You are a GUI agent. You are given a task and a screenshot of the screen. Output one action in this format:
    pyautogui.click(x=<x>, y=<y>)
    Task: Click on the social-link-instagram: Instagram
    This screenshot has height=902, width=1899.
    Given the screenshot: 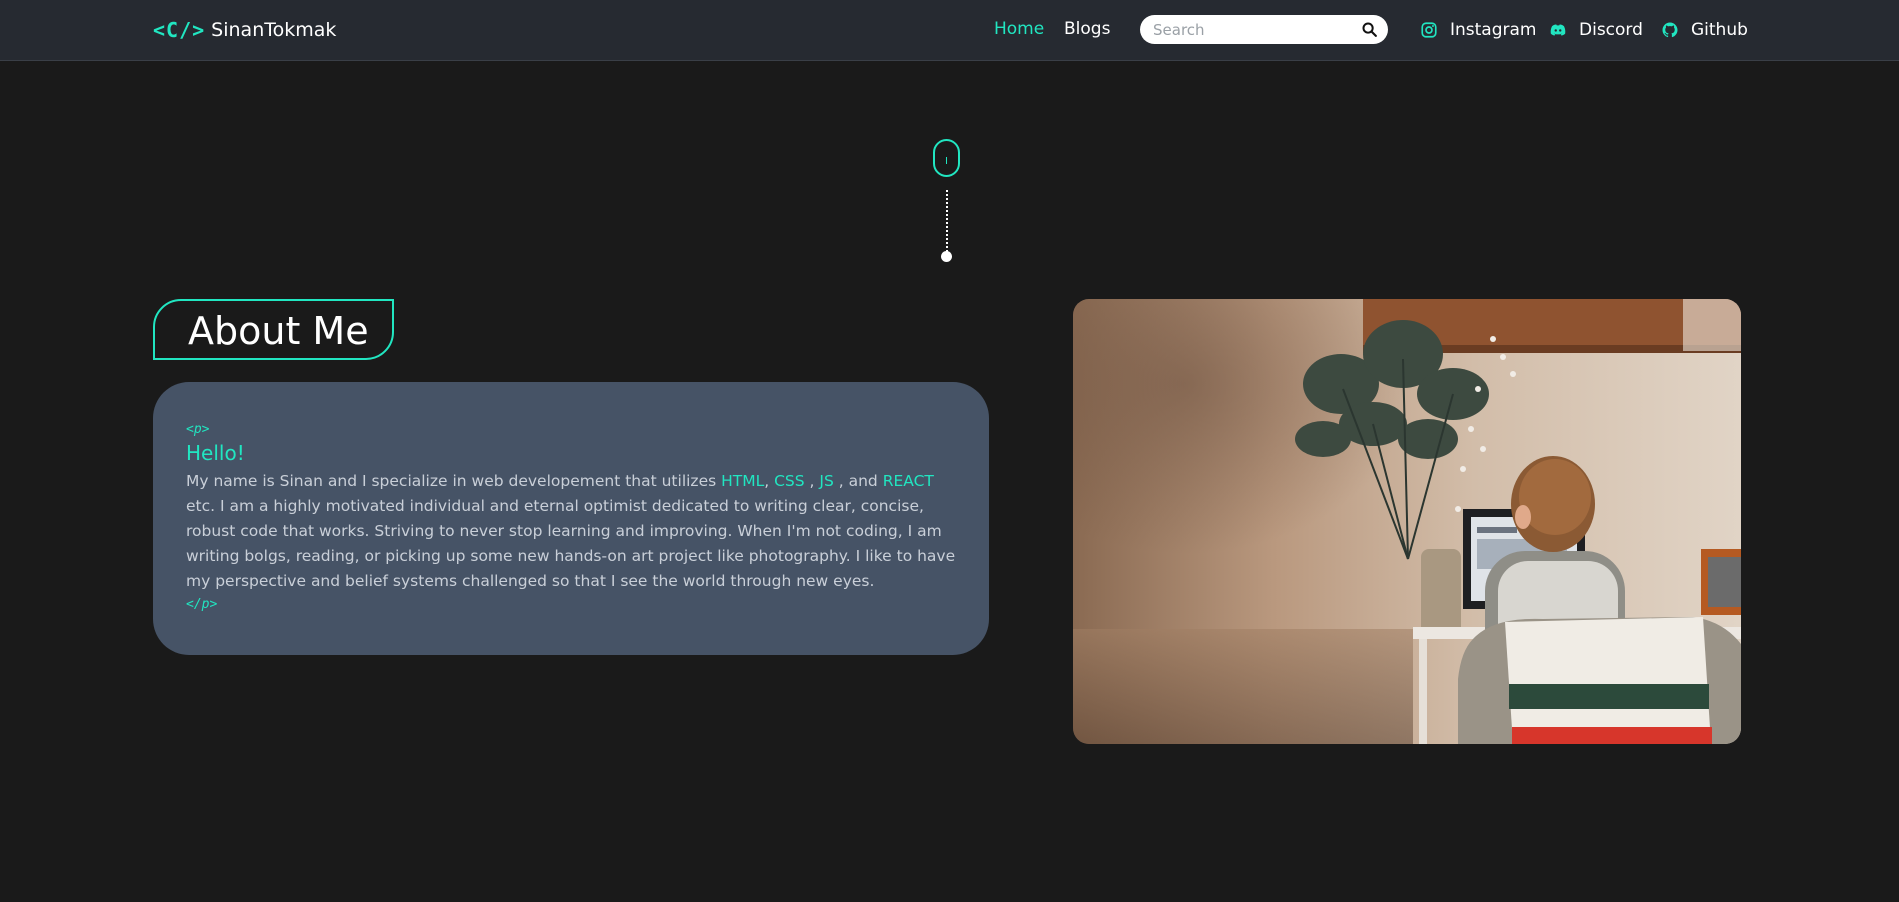 What is the action you would take?
    pyautogui.click(x=1478, y=30)
    